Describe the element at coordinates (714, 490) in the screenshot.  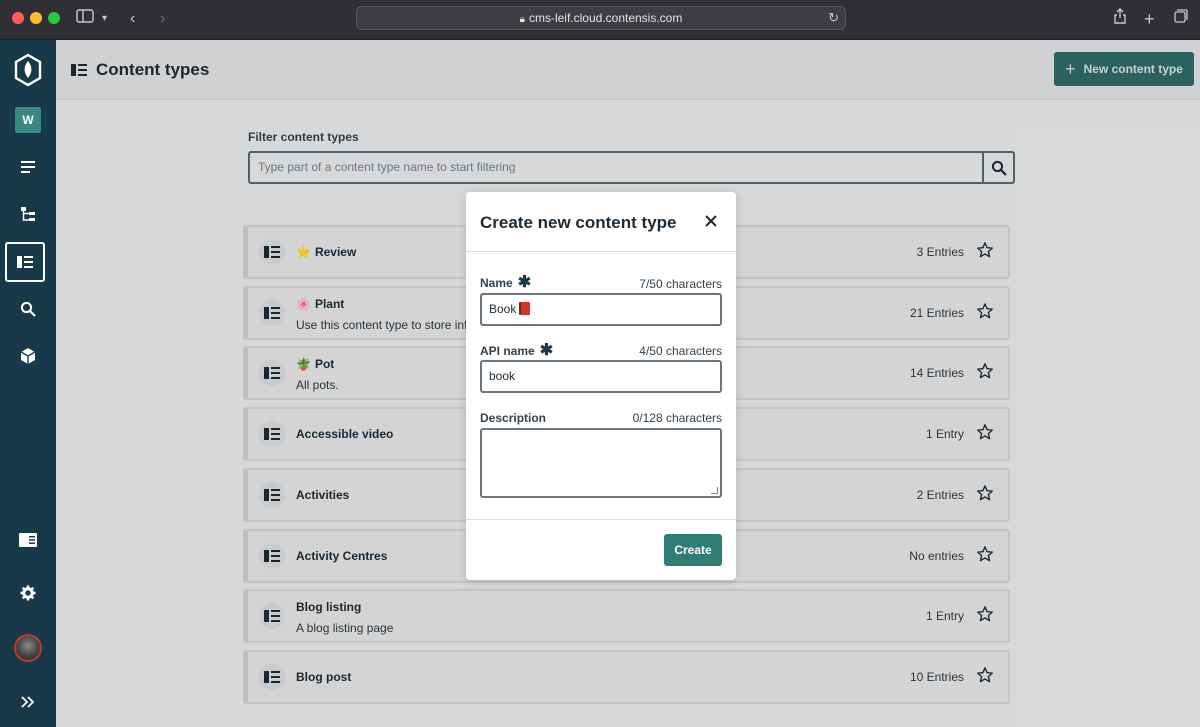
I see `resize-handle-icon` at that location.